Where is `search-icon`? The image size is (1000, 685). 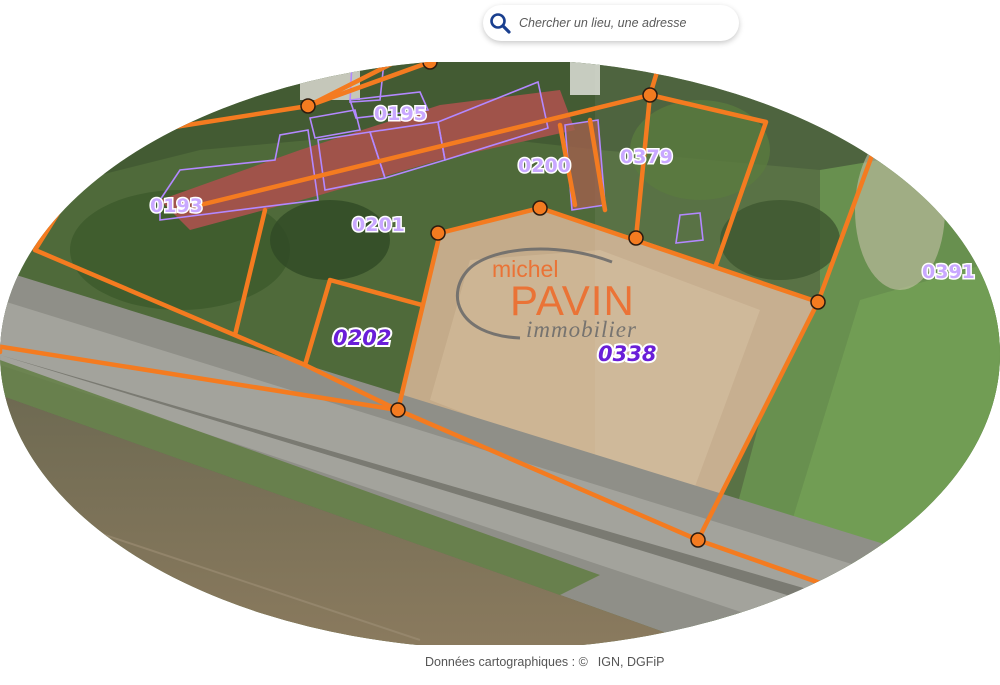
search-icon is located at coordinates (500, 23).